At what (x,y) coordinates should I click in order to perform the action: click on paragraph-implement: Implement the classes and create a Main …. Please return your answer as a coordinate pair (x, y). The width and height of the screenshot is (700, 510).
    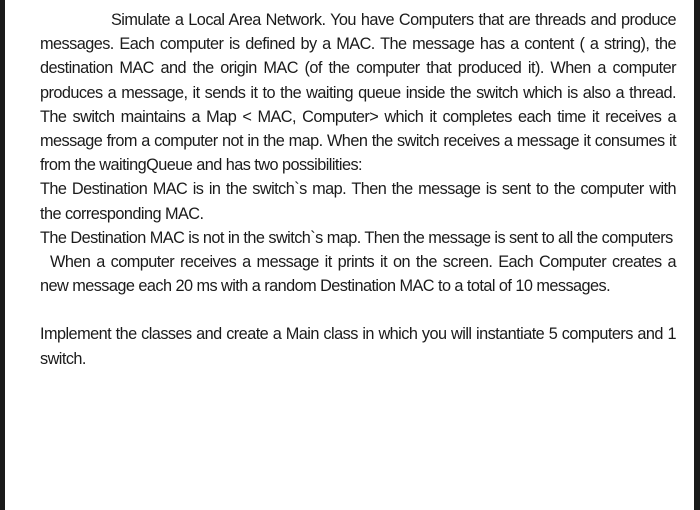
    Looking at the image, I should click on (358, 346).